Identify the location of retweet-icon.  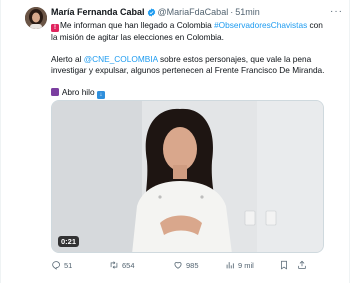
(114, 265).